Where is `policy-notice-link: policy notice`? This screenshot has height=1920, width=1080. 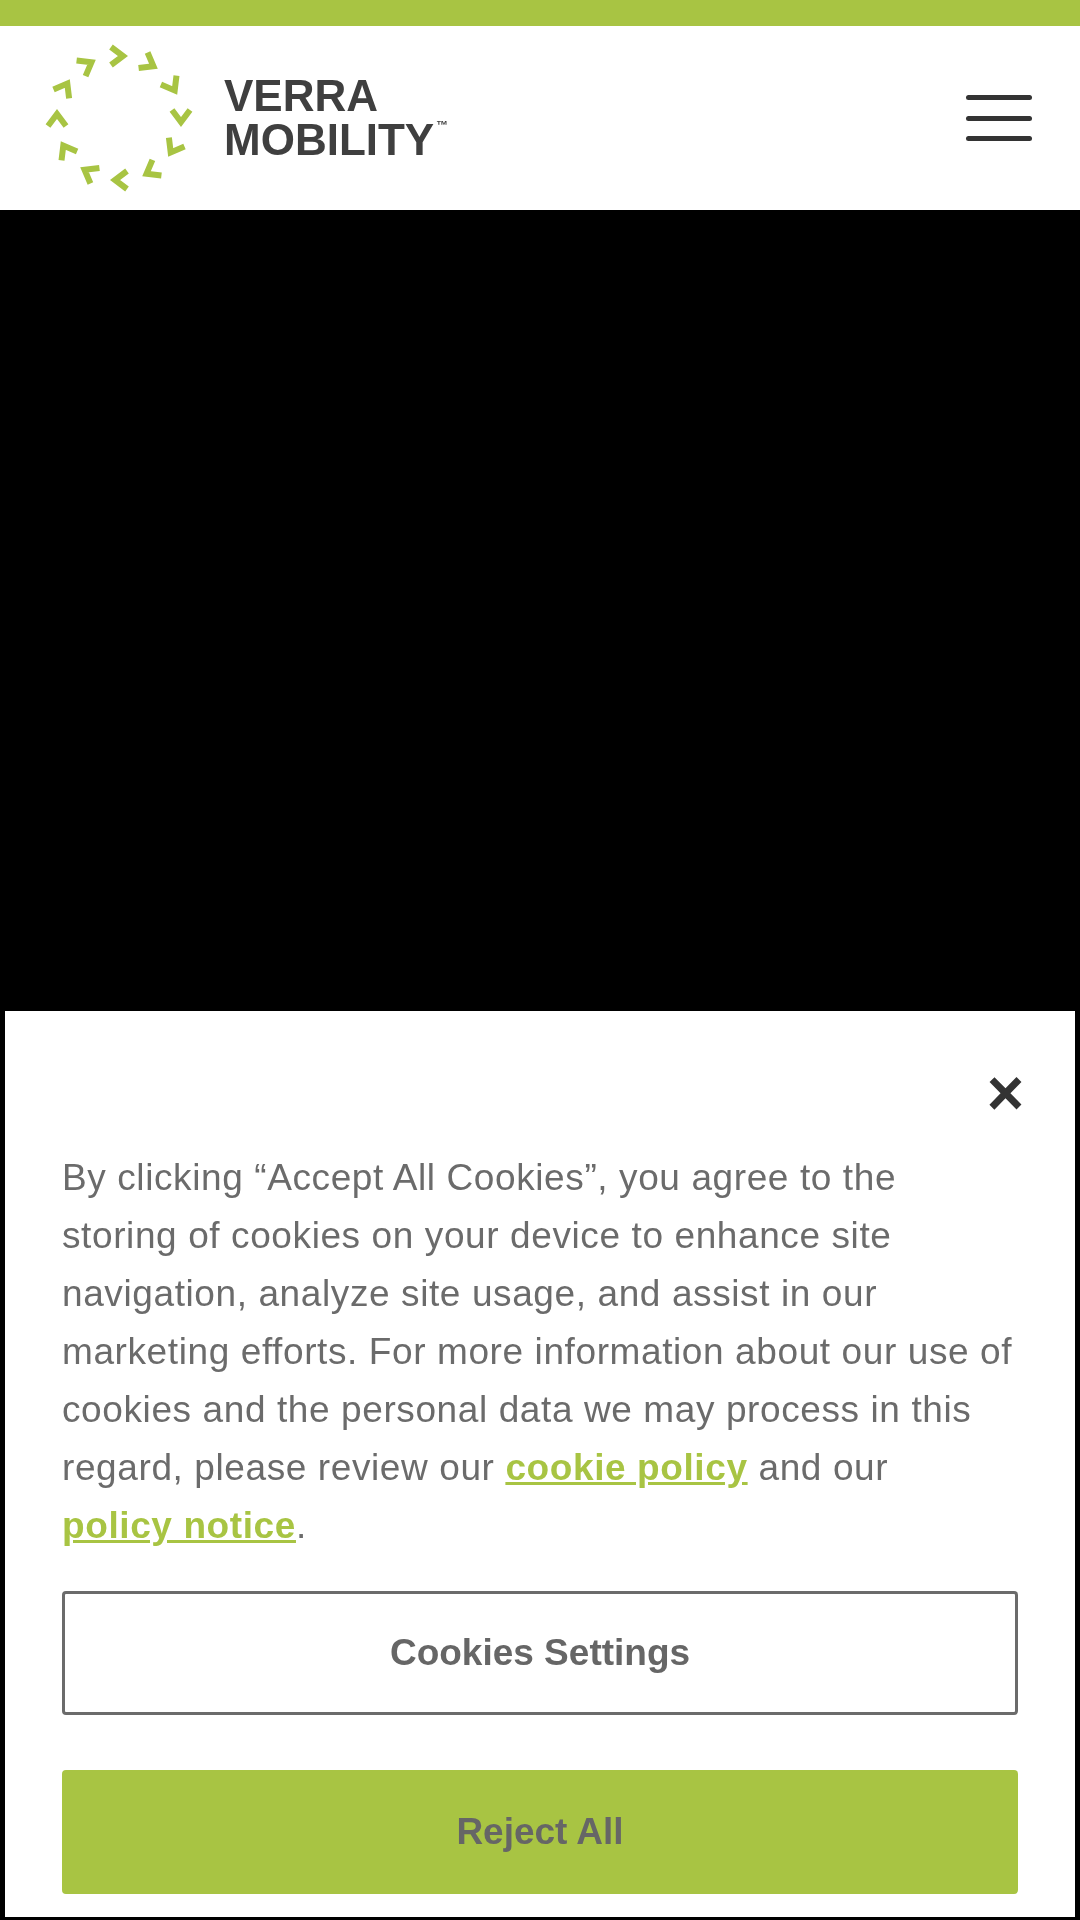
policy-notice-link: policy notice is located at coordinates (179, 1525).